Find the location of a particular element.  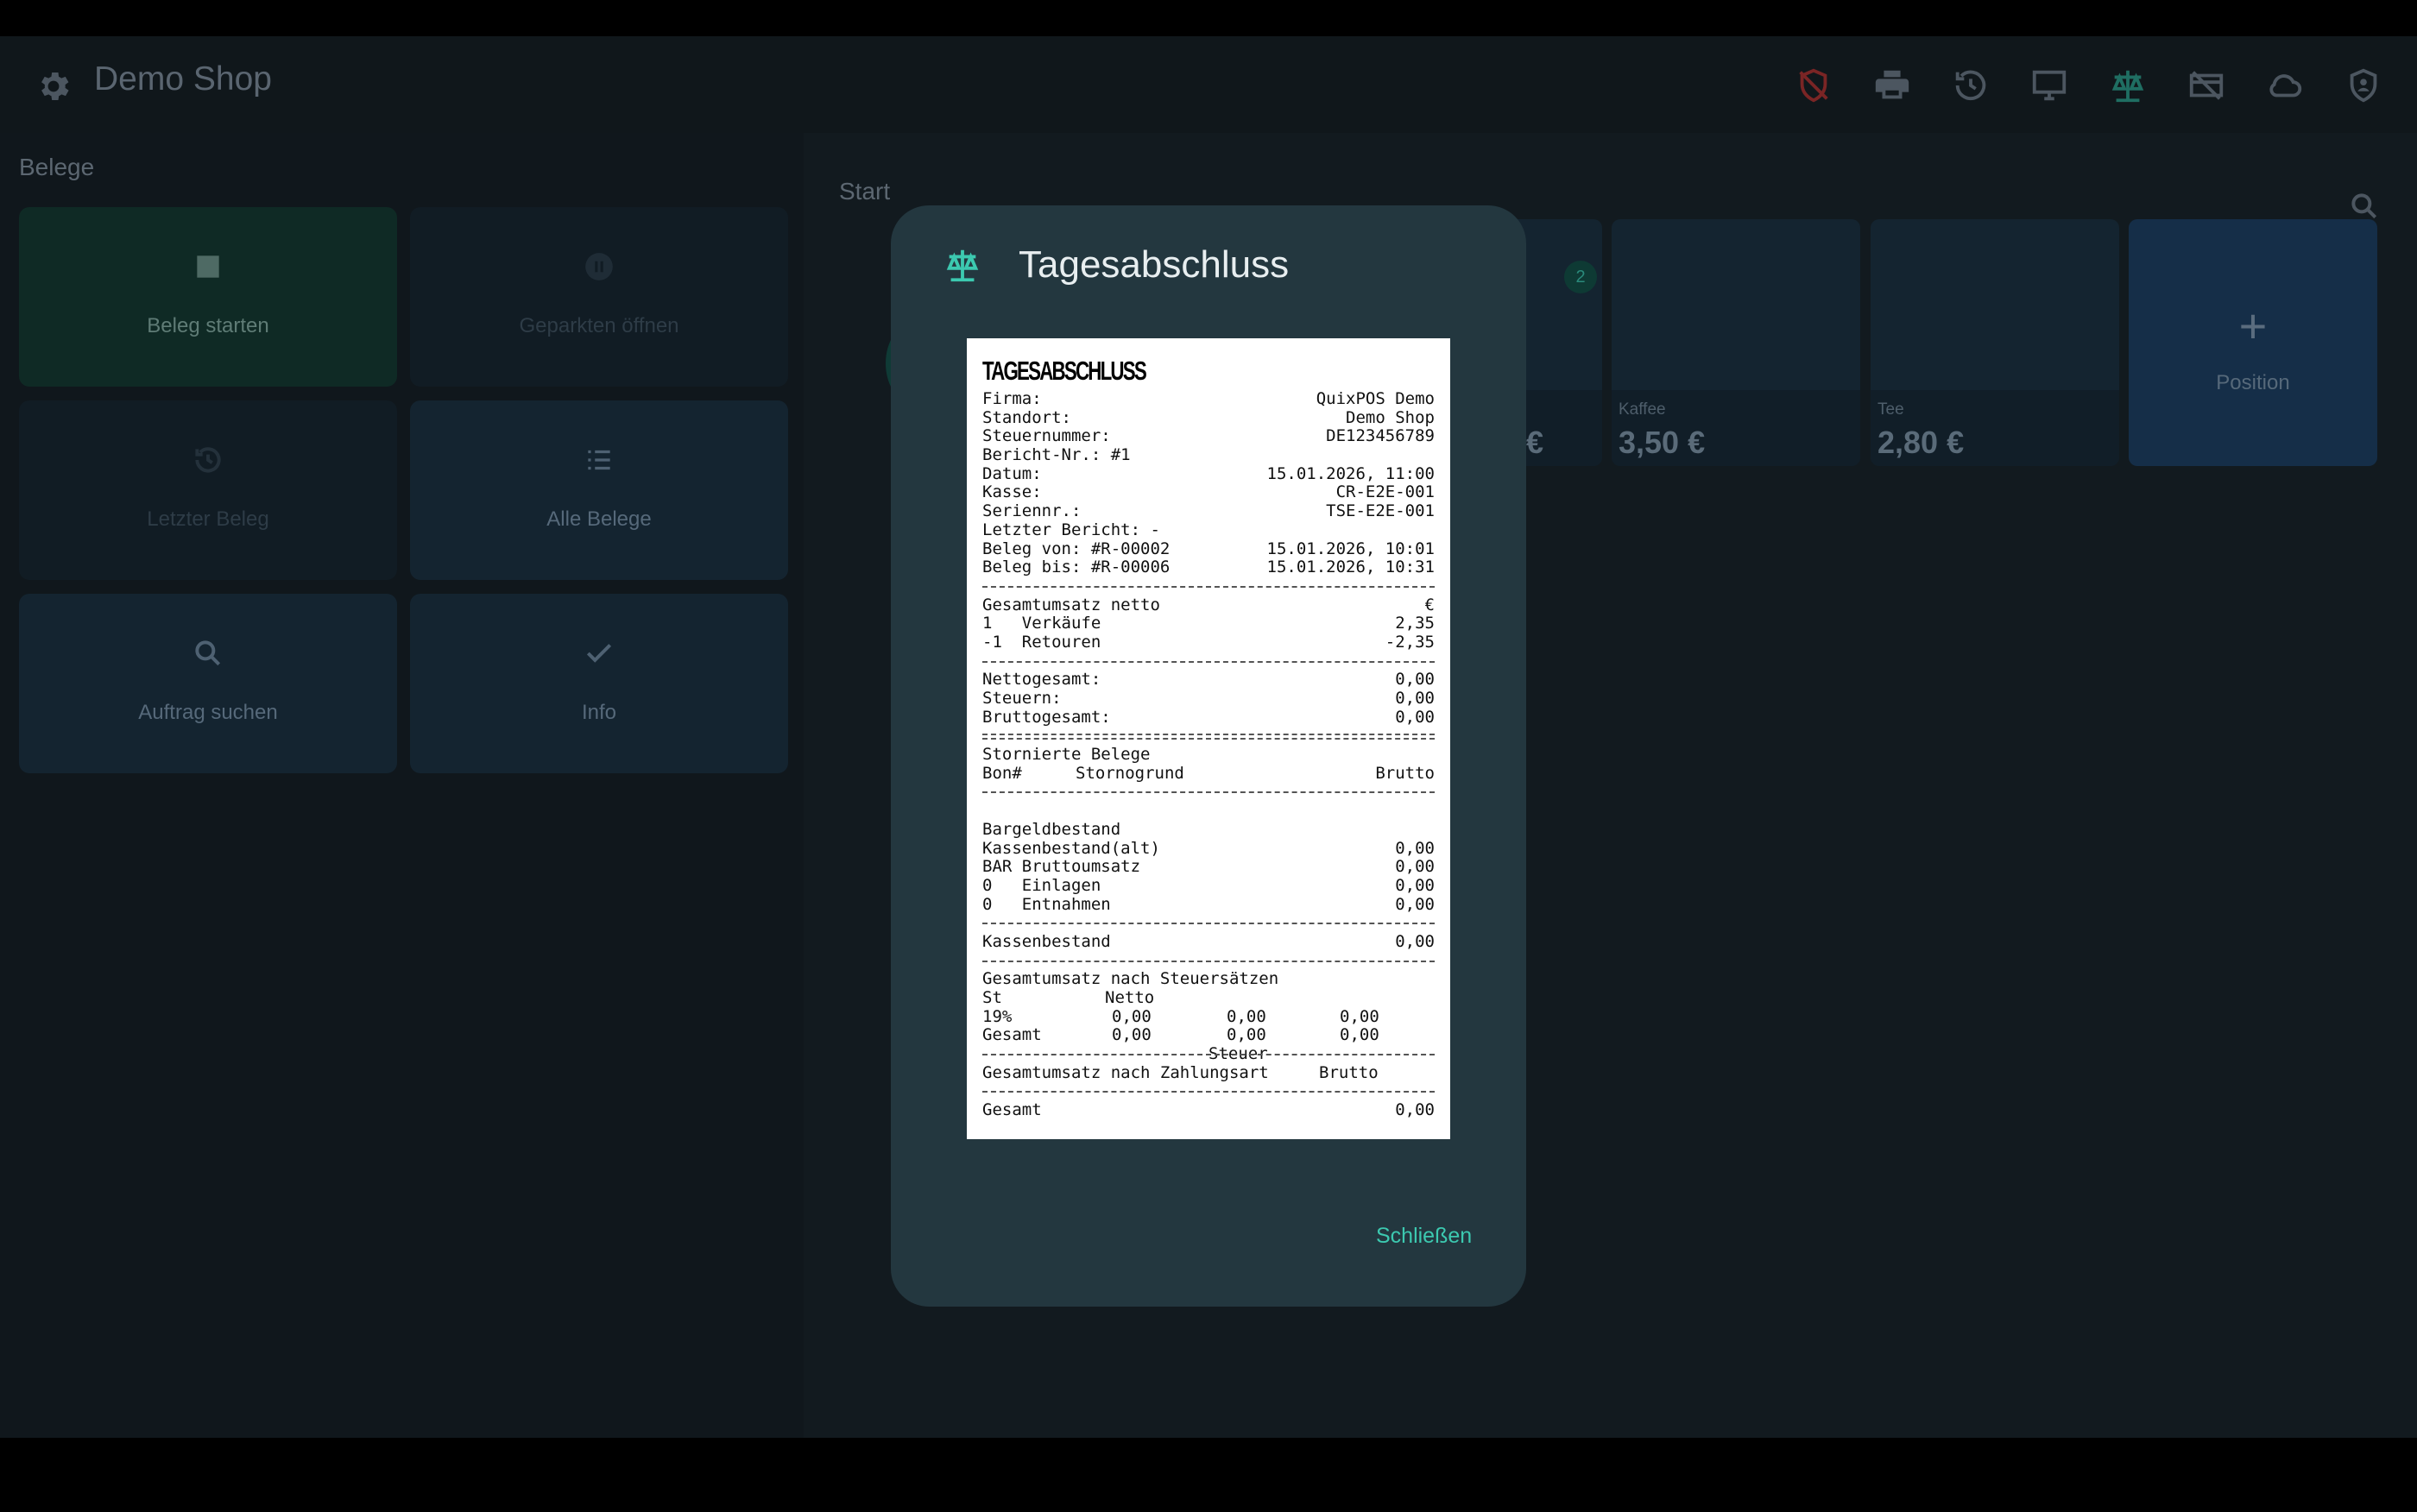

product-tile: Kaffee 3,50 € is located at coordinates (1736, 343).